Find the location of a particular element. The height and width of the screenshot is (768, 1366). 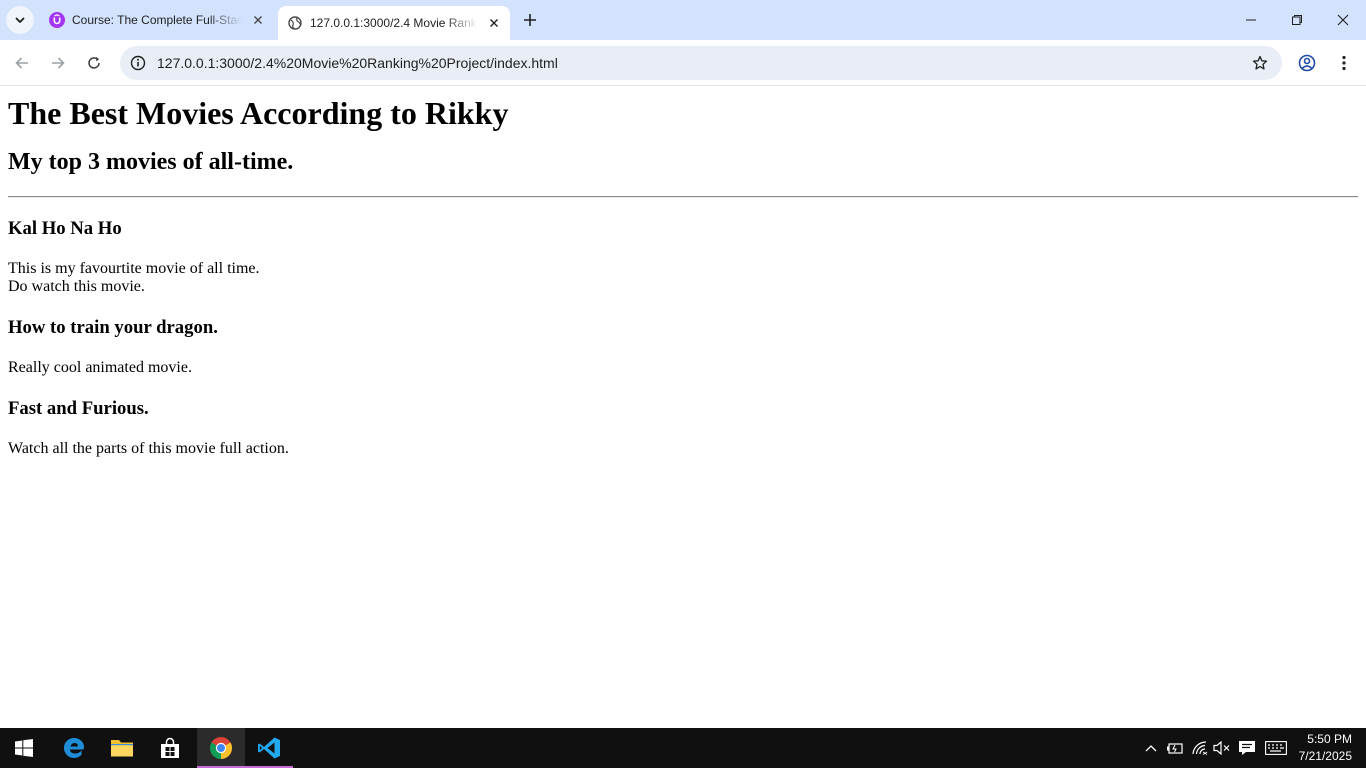

movie-title: Fast and Furious. is located at coordinates (78, 408).